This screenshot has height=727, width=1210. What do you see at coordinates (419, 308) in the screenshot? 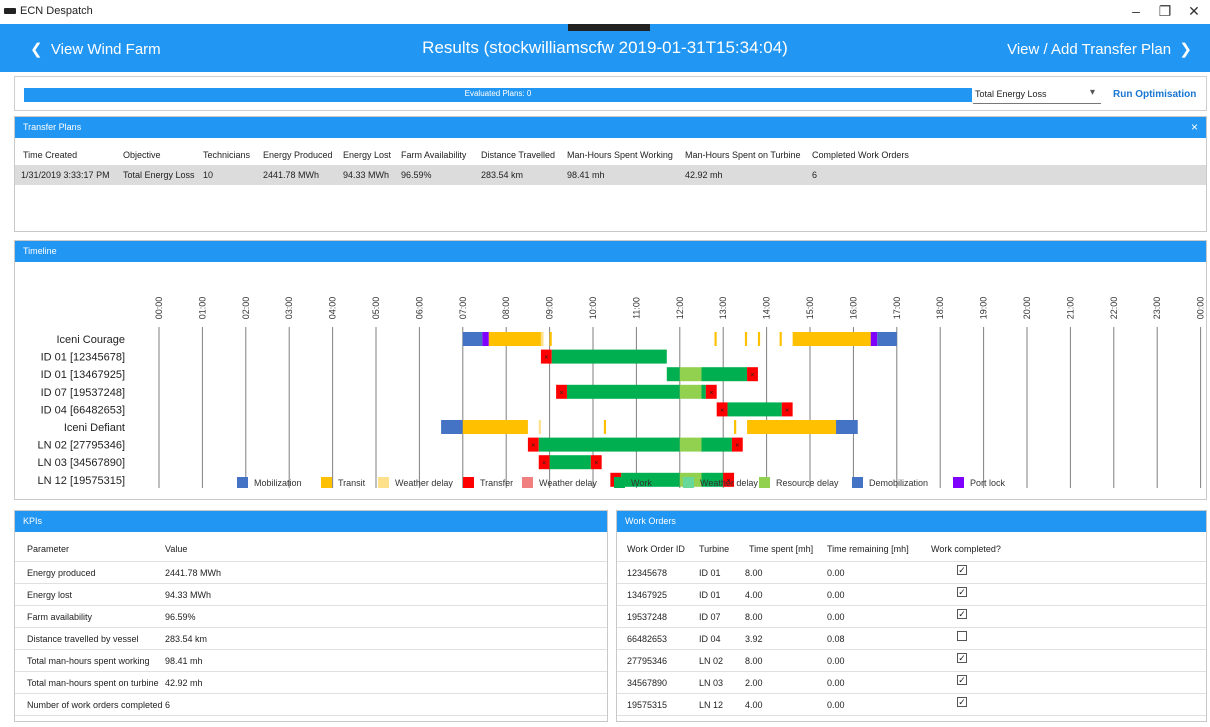
I see `hour-tick-label: 06:00` at bounding box center [419, 308].